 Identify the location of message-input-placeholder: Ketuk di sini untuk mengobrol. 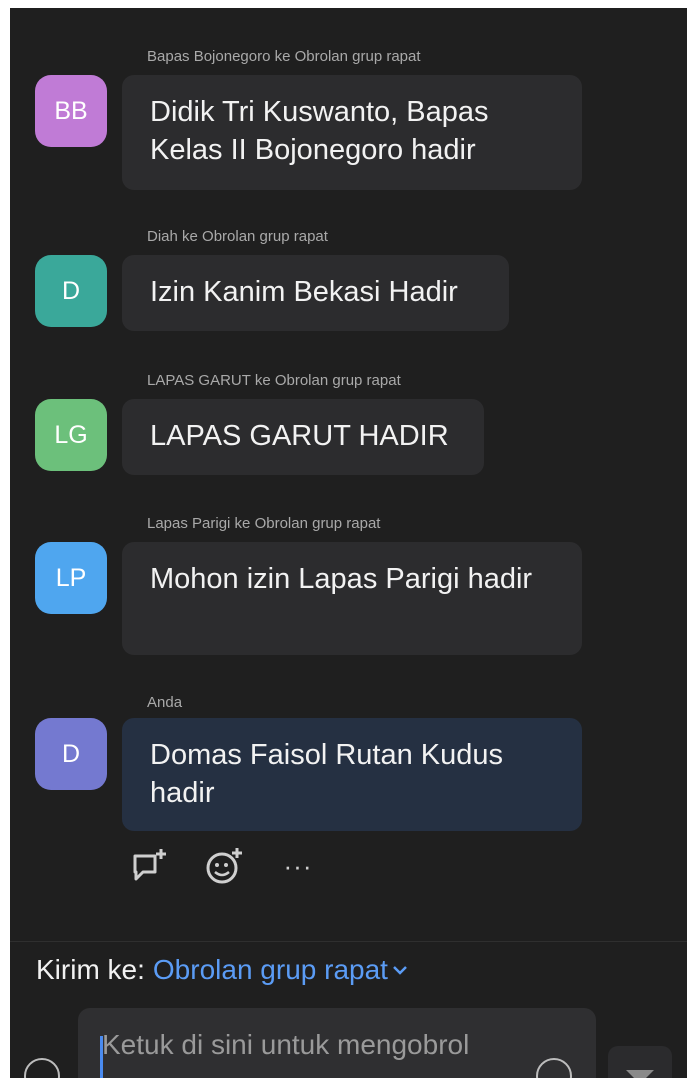
(286, 1044).